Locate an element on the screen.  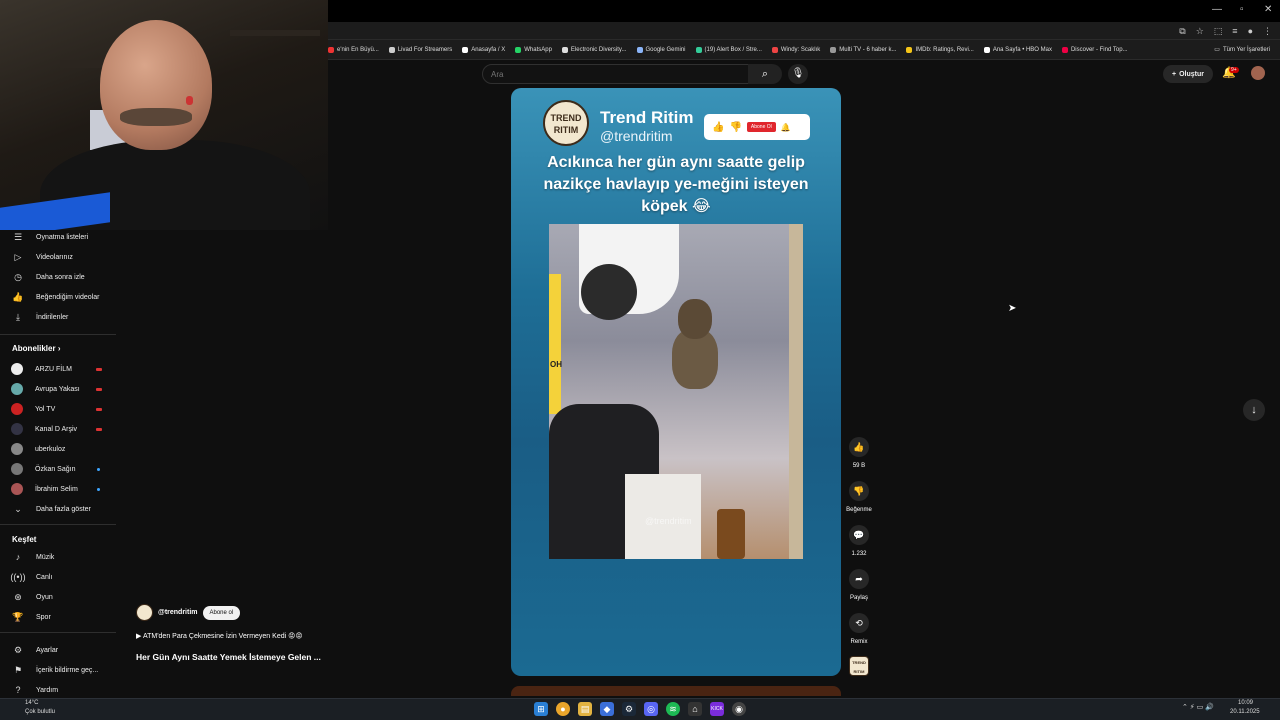
discord-icon: ◎ is located at coordinates (651, 709).